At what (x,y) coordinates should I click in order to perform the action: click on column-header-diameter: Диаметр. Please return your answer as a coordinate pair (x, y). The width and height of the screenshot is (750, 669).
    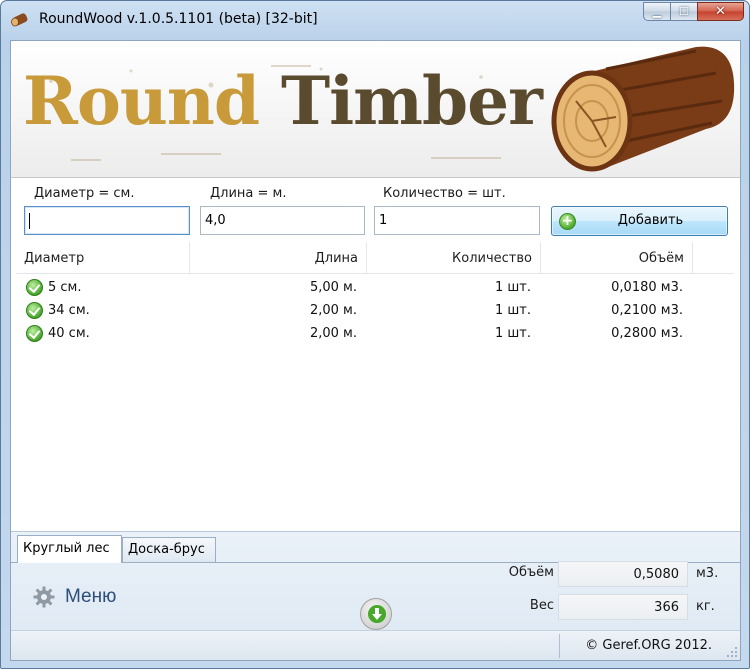
    Looking at the image, I should click on (103, 257).